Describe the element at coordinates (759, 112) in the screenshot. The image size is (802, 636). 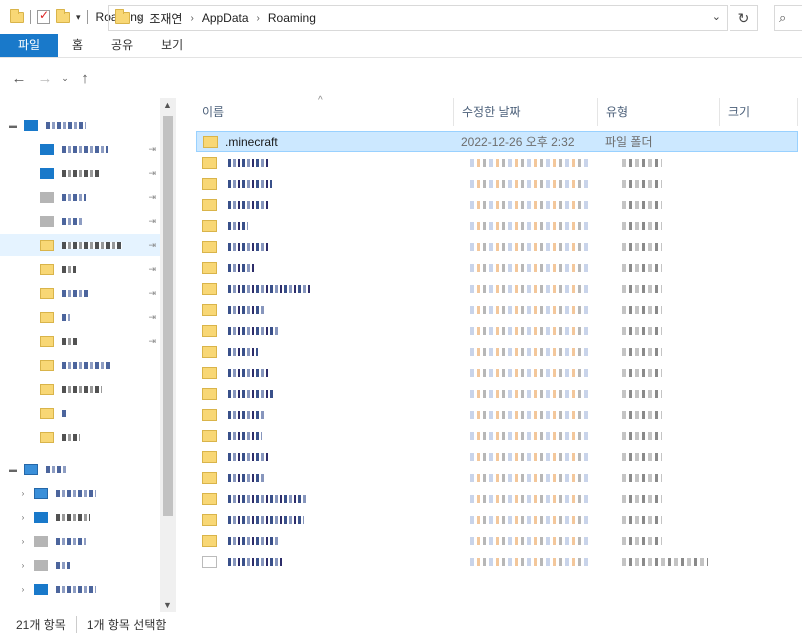
I see `column-header-size: 크기` at that location.